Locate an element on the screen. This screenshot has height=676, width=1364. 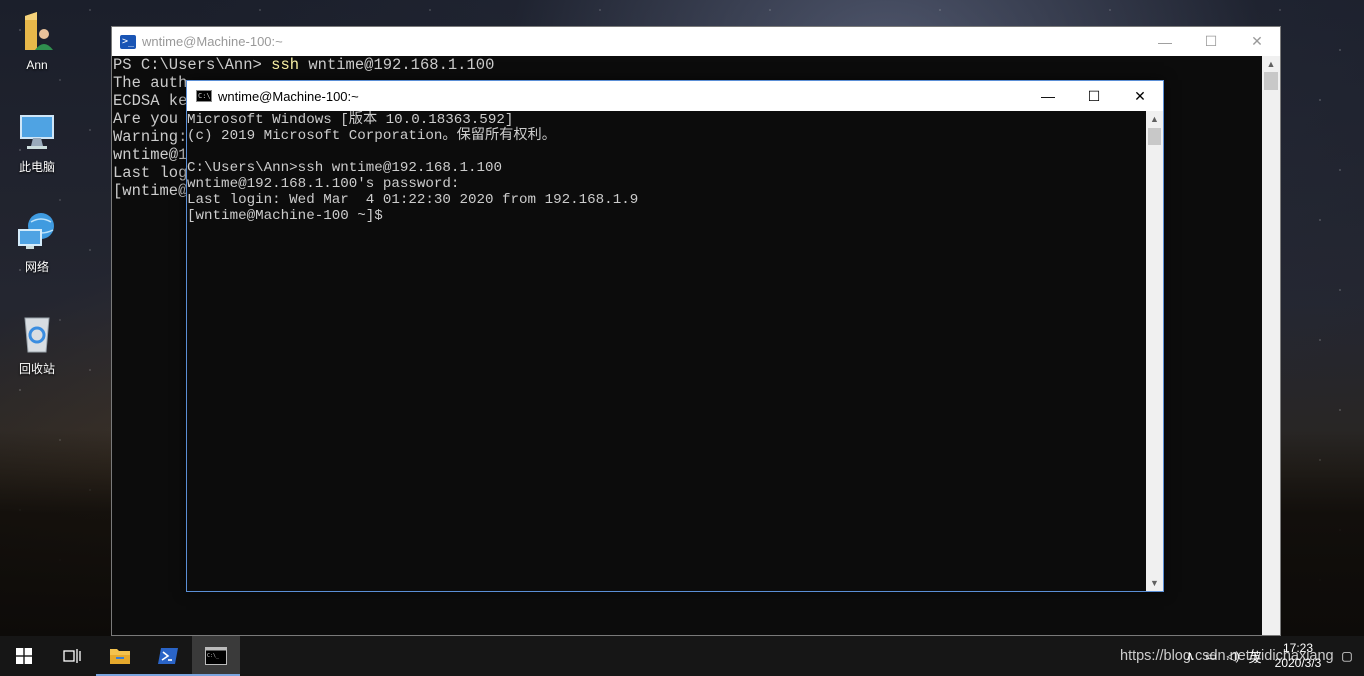
network-icon is located at coordinates (37, 232).